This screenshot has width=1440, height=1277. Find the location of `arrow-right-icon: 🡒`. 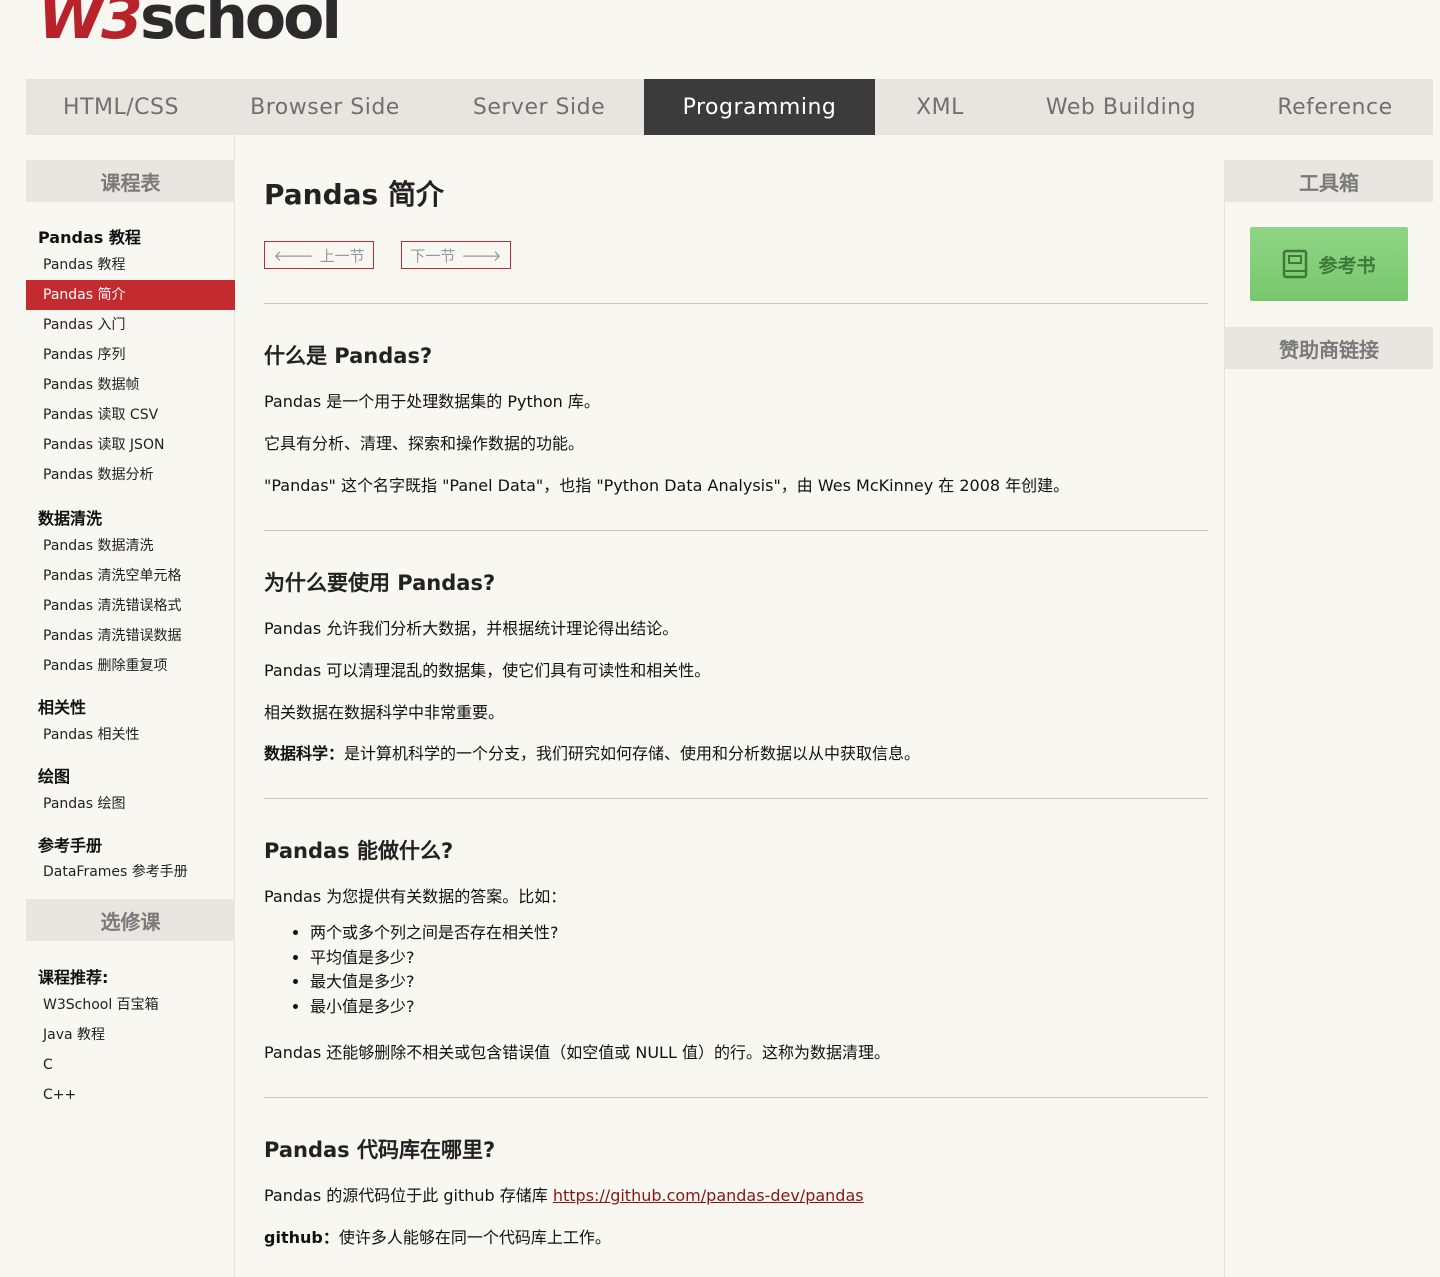

arrow-right-icon: 🡒 is located at coordinates (481, 255).